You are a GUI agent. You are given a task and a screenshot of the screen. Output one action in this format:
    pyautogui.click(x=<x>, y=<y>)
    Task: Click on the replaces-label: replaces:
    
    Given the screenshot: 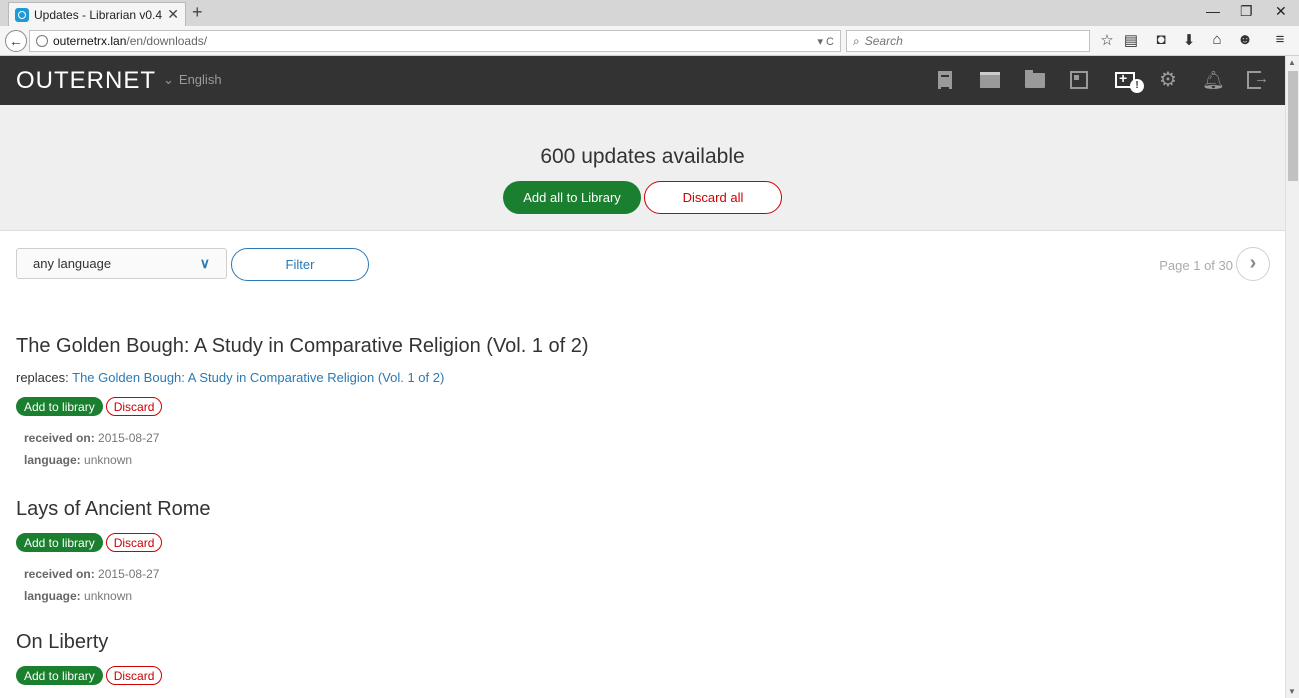 What is the action you would take?
    pyautogui.click(x=42, y=377)
    